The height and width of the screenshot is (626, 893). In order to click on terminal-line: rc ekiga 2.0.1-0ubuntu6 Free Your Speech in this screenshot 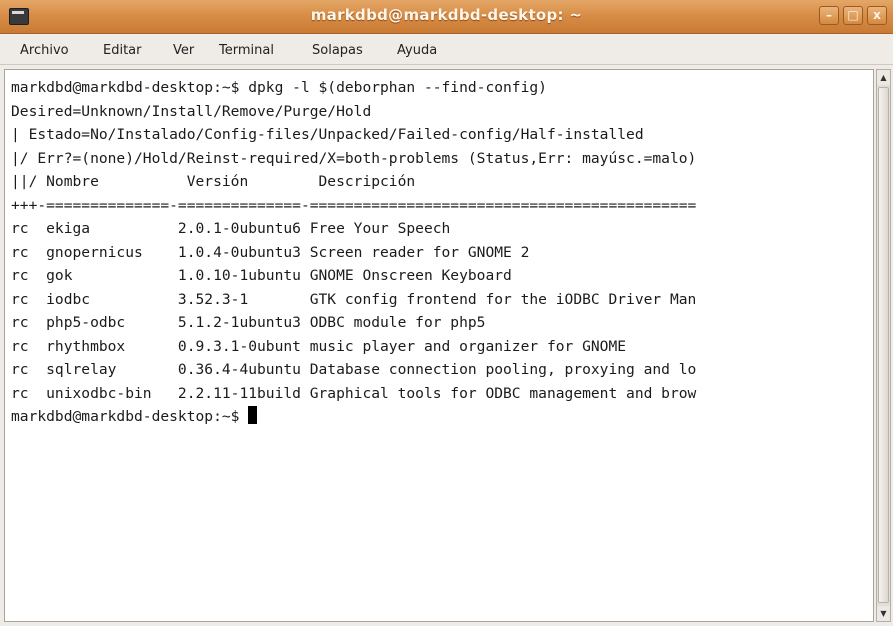, I will do `click(231, 228)`.